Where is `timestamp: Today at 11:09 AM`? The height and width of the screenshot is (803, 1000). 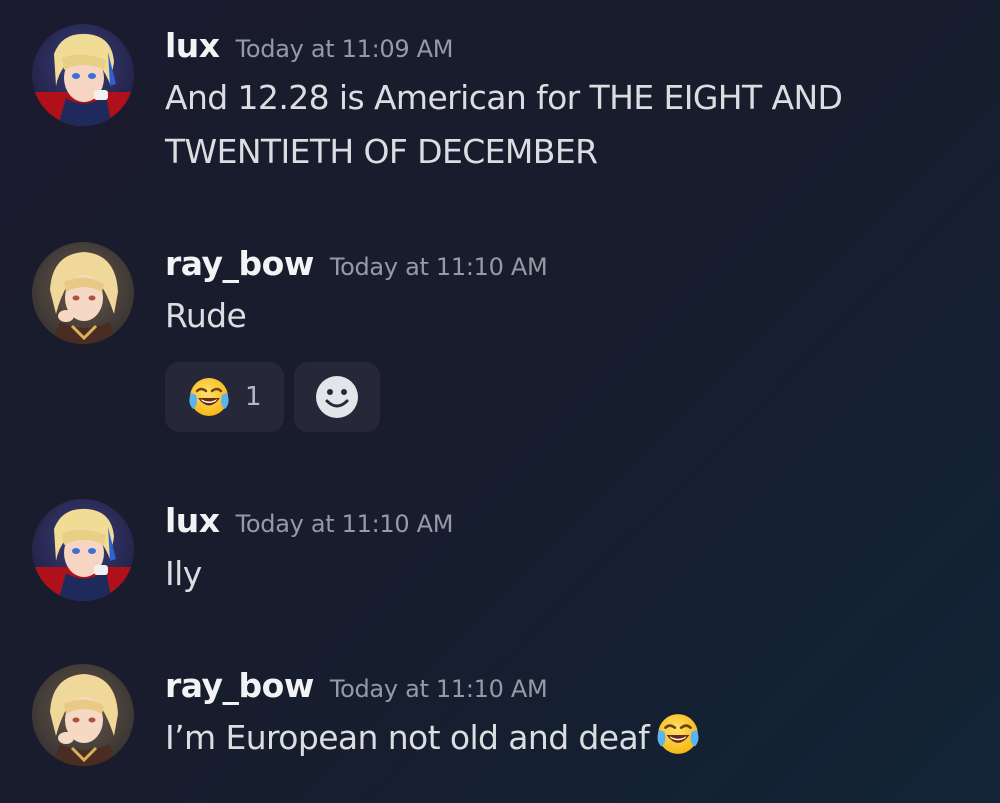 timestamp: Today at 11:09 AM is located at coordinates (345, 49).